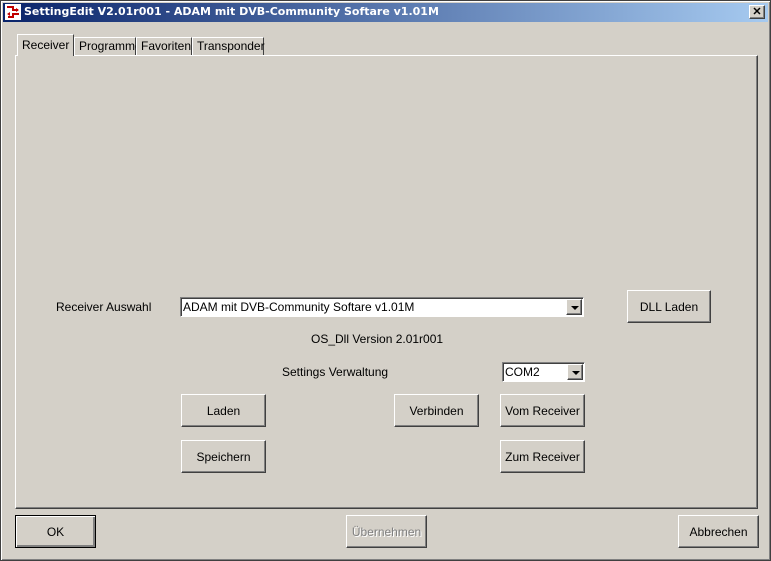 The image size is (771, 561). I want to click on dll-laden-button: DLL Laden, so click(669, 306).